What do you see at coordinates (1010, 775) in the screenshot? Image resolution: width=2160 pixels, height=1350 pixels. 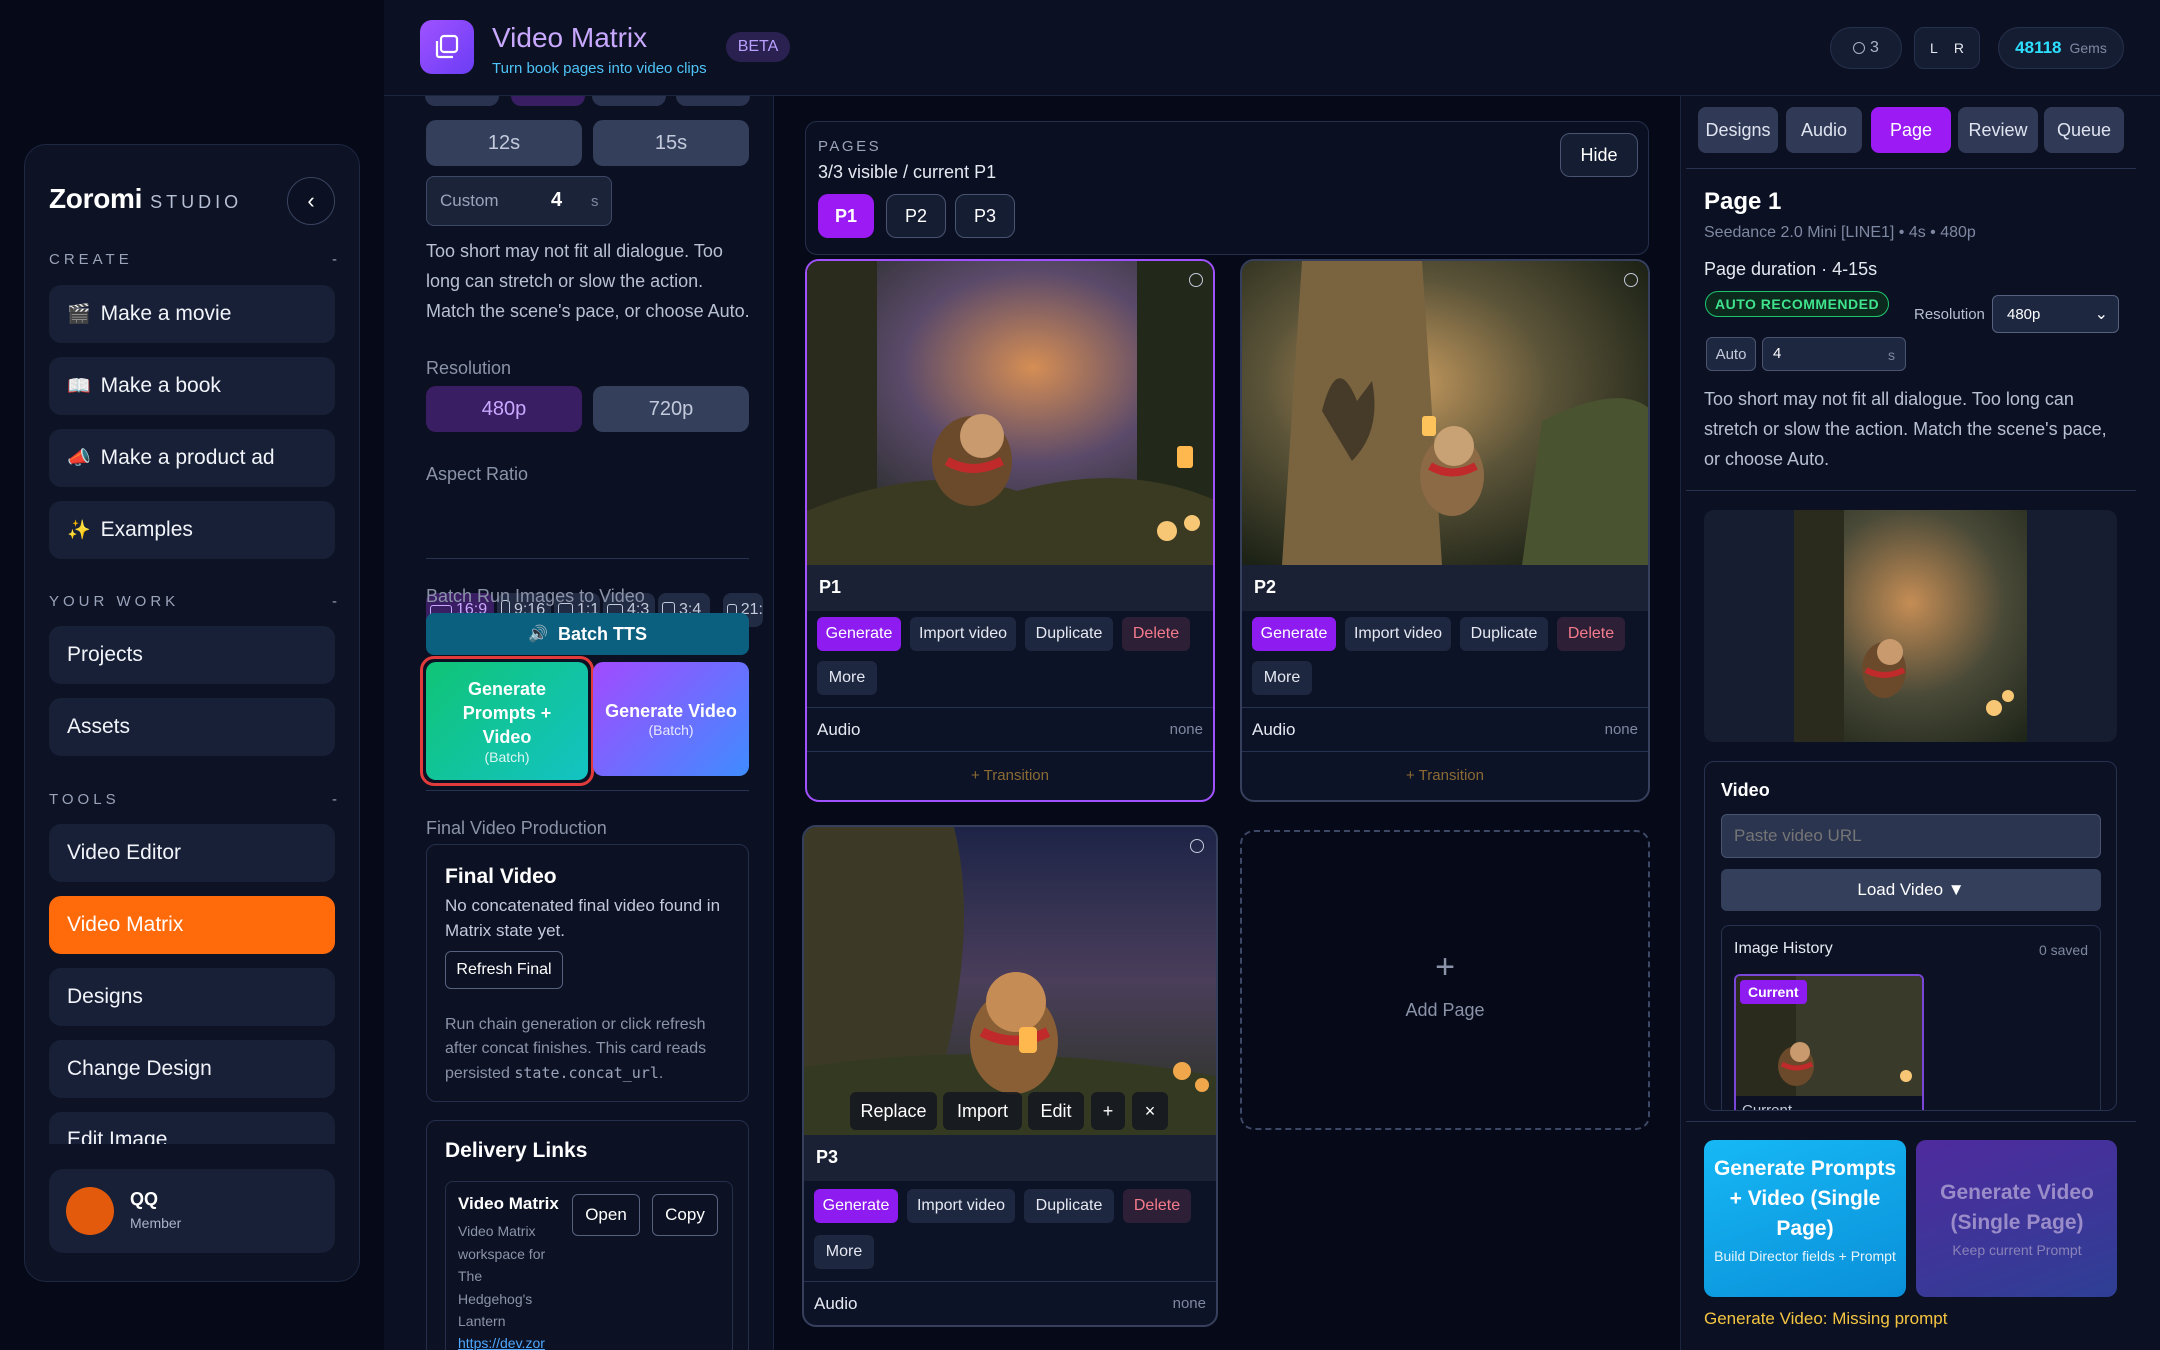 I see `add-transition-p1: + Transition` at bounding box center [1010, 775].